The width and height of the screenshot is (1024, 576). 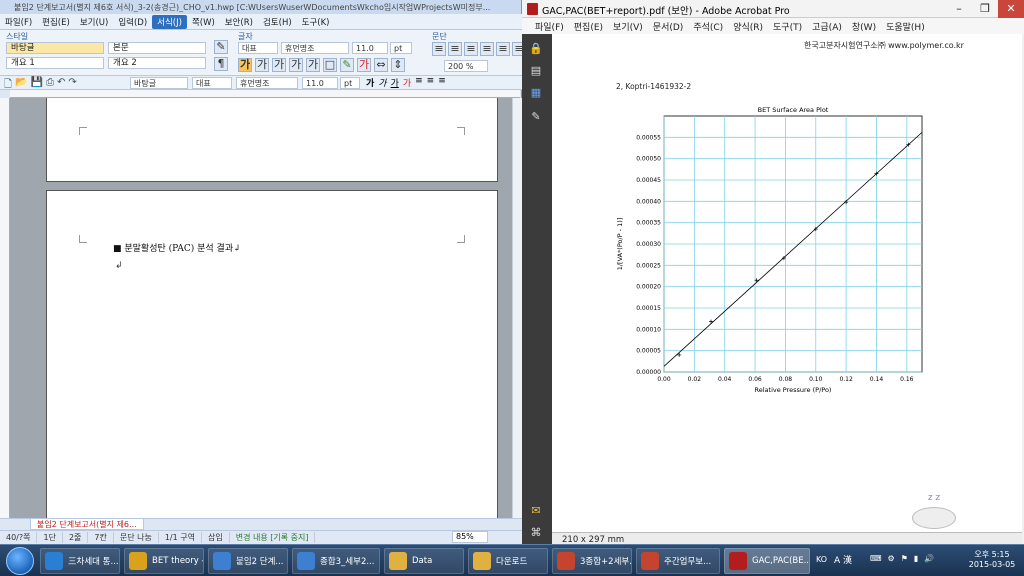 I want to click on ime-indicator: A 漢, so click(x=843, y=559).